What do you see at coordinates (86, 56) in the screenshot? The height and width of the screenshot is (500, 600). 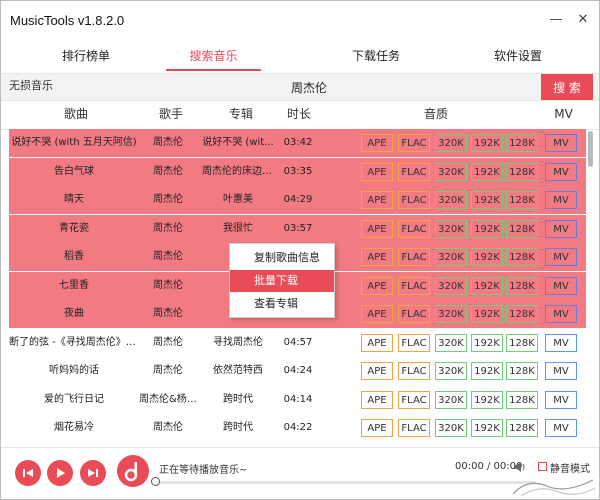 I see `tab-charts: 排行榜单` at bounding box center [86, 56].